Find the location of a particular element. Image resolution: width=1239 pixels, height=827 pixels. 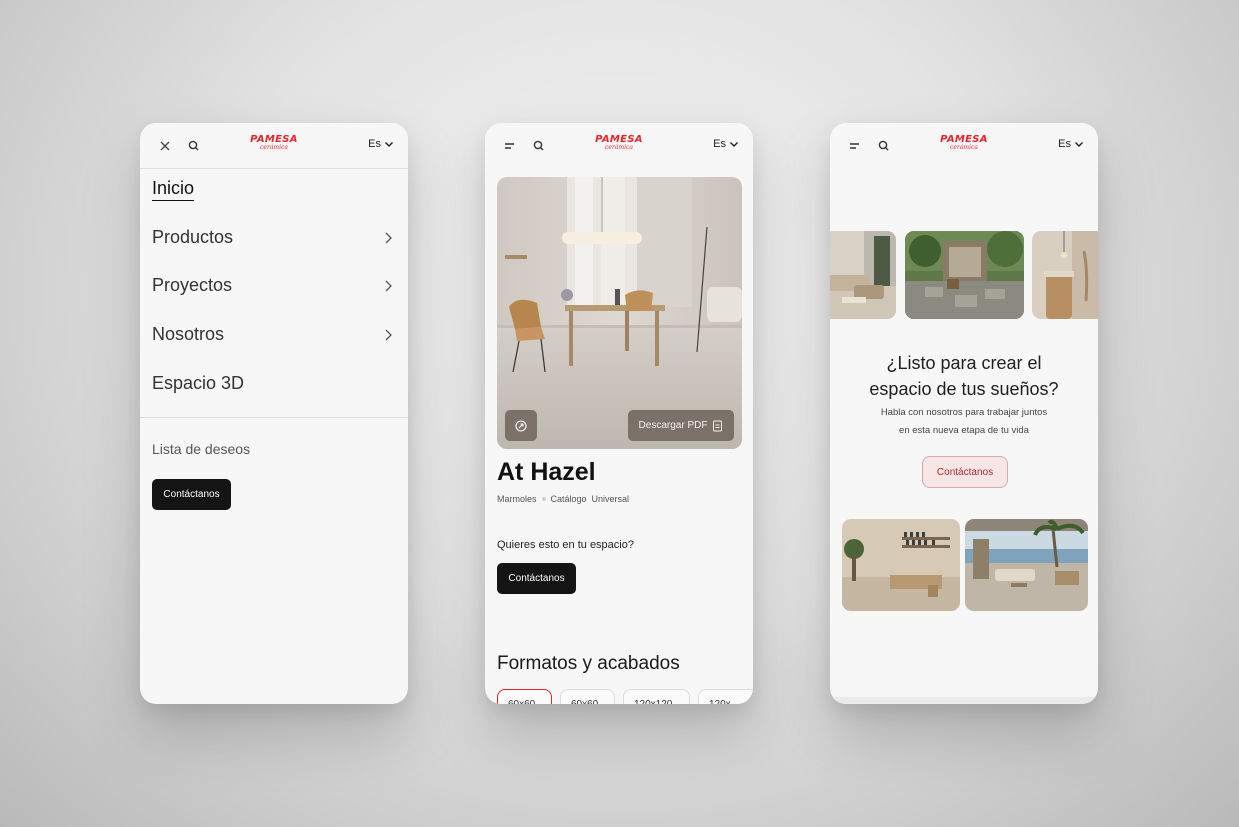

header-divider is located at coordinates (274, 168).